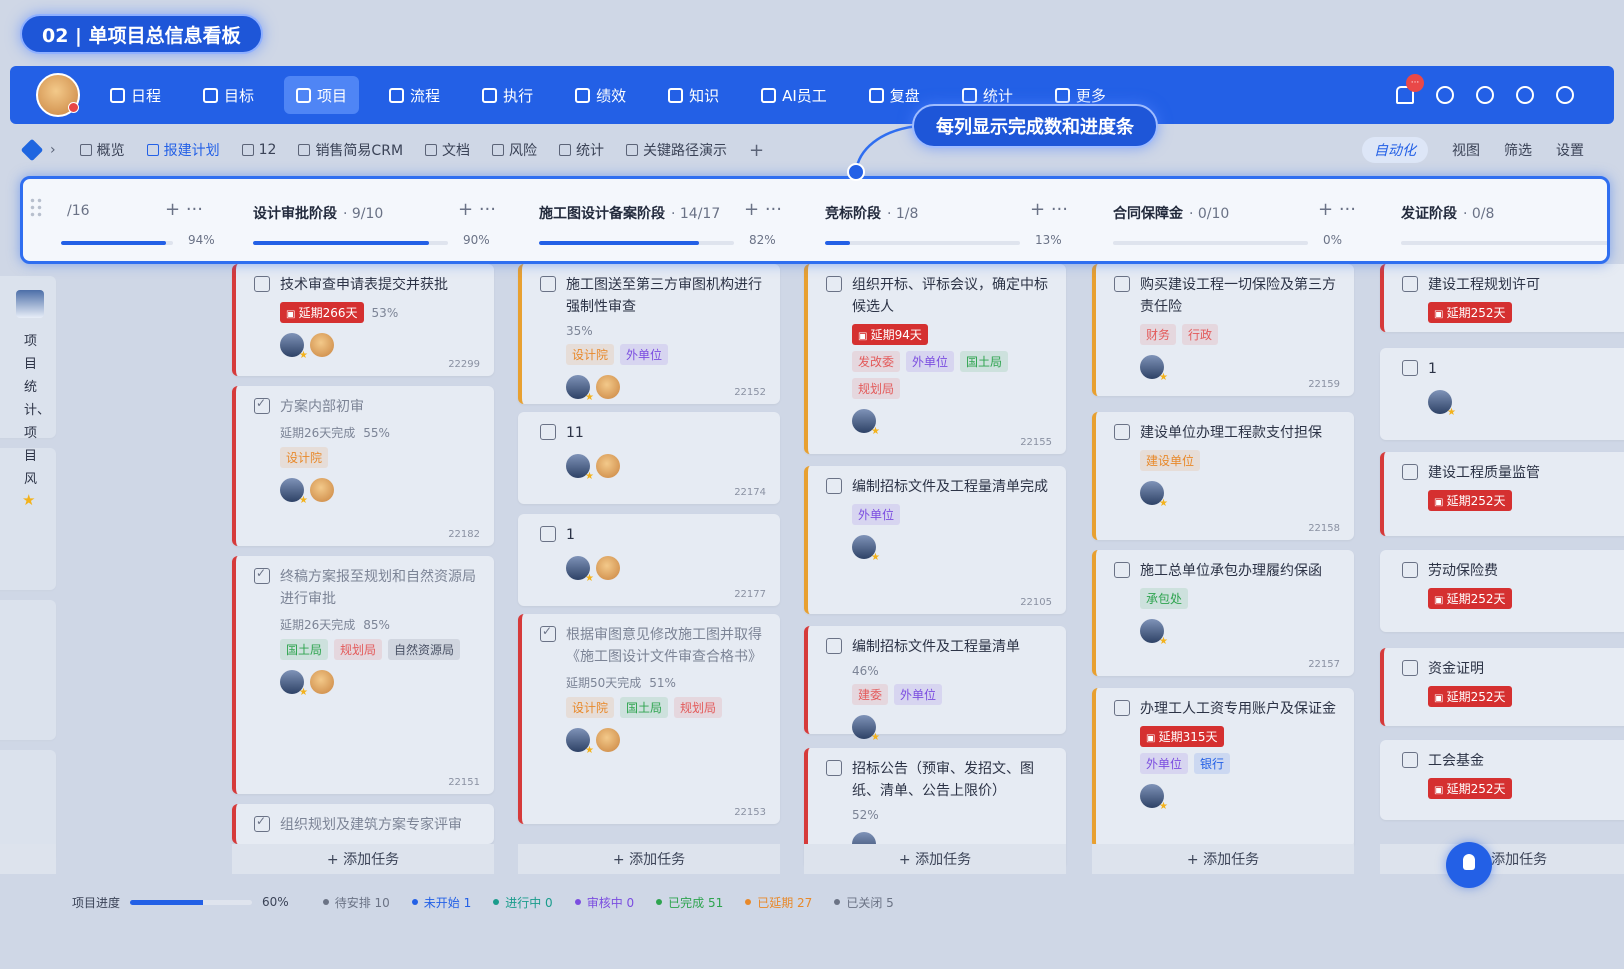  Describe the element at coordinates (30, 304) in the screenshot. I see `panel-thumbnail` at that location.